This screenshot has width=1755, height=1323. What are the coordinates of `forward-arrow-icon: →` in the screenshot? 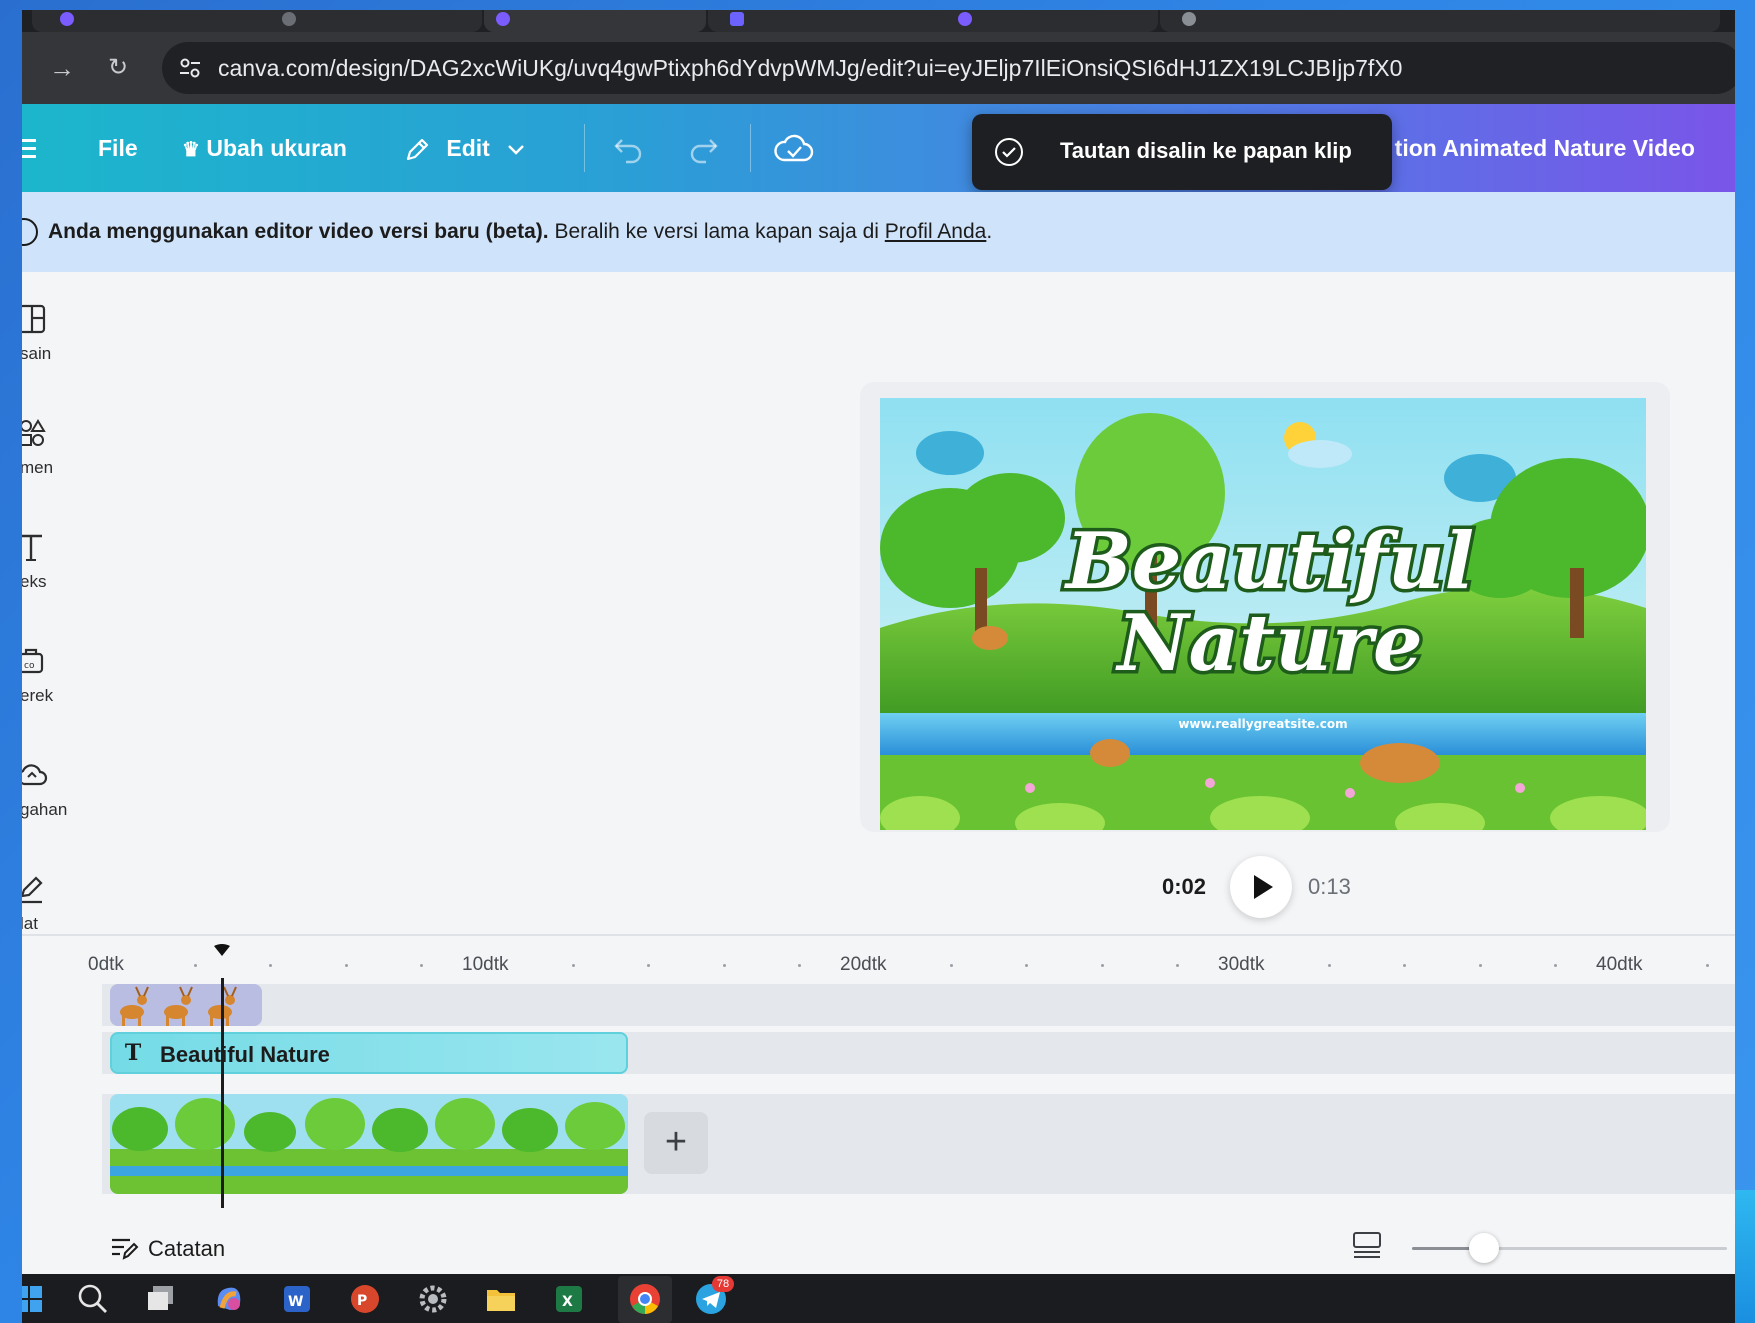 It's located at (62, 68).